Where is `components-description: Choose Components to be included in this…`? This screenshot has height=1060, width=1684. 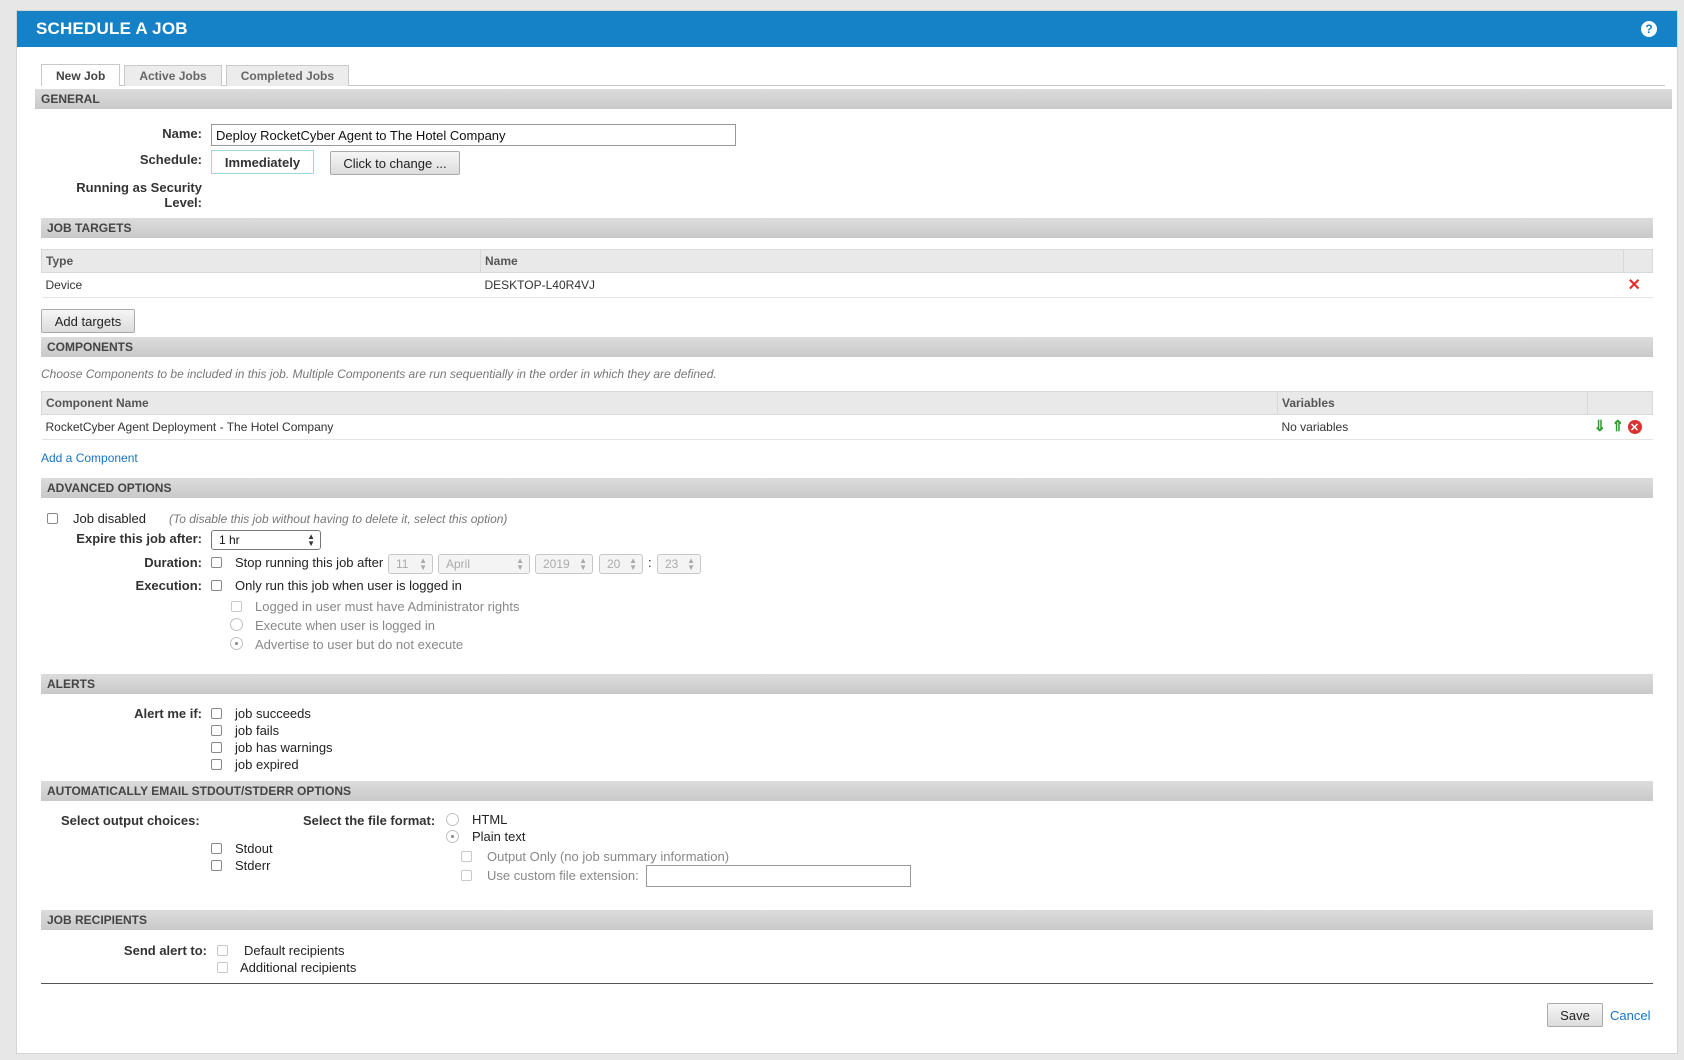 components-description: Choose Components to be included in this… is located at coordinates (379, 374).